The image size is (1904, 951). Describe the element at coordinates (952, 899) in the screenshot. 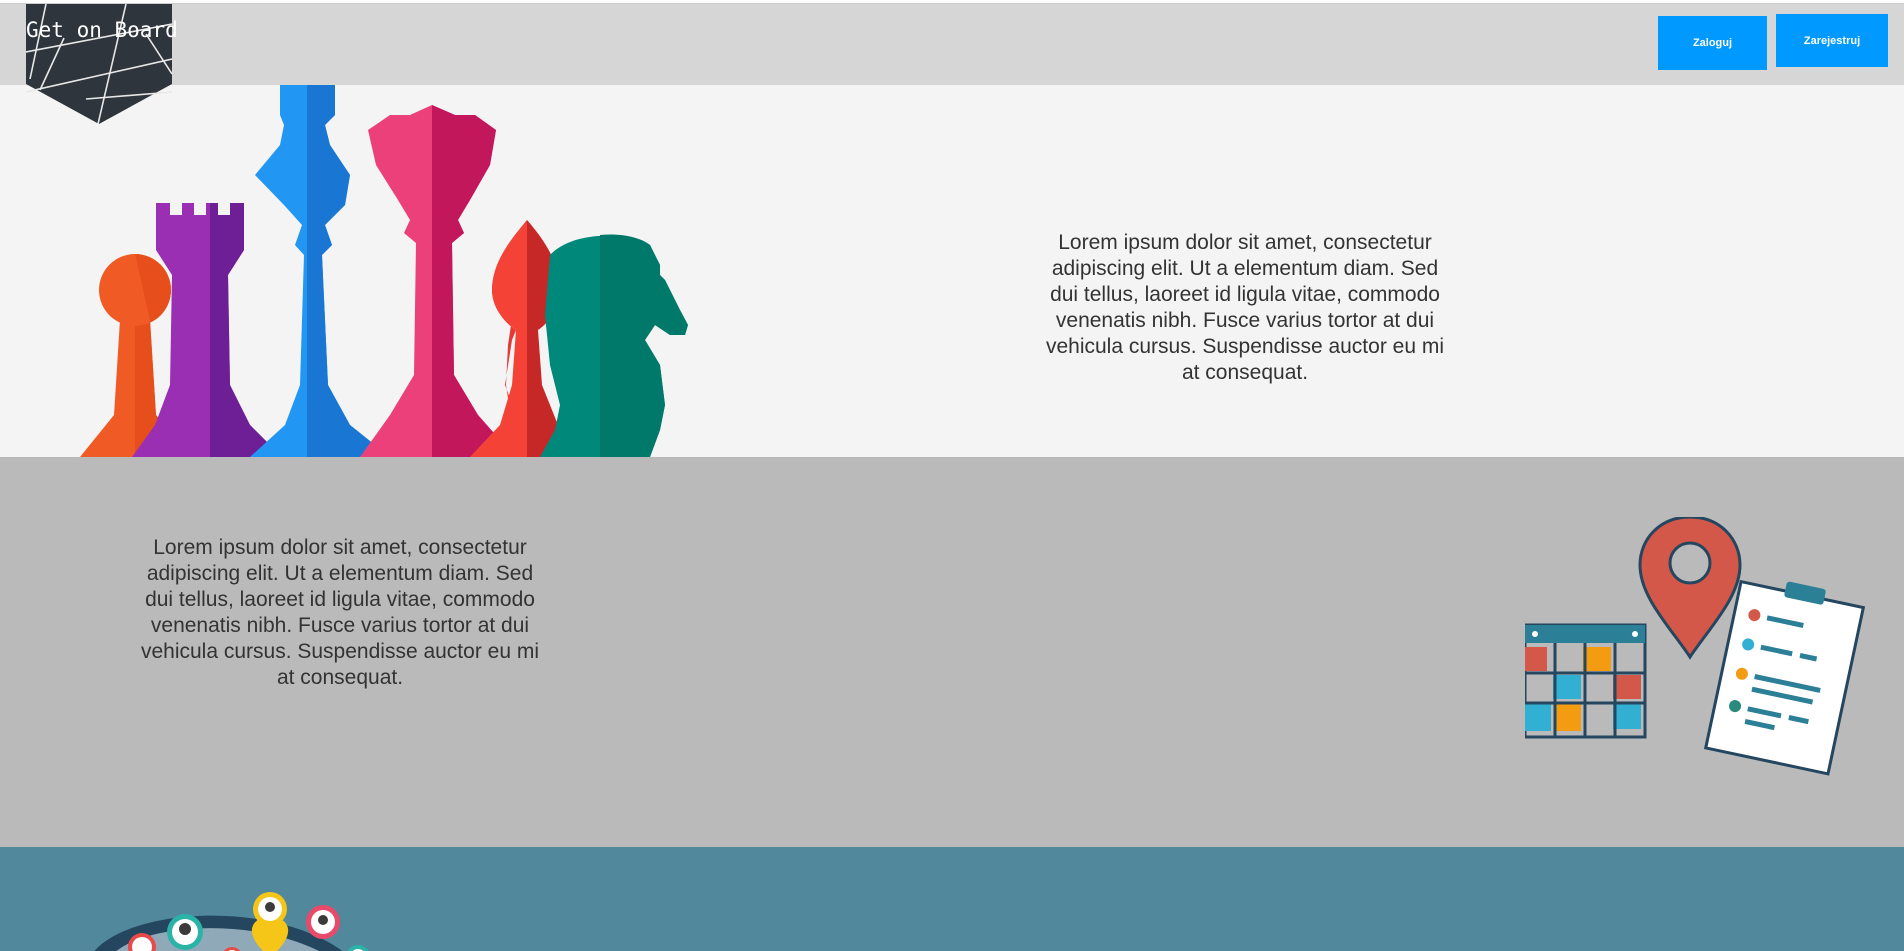

I see `community-section` at that location.